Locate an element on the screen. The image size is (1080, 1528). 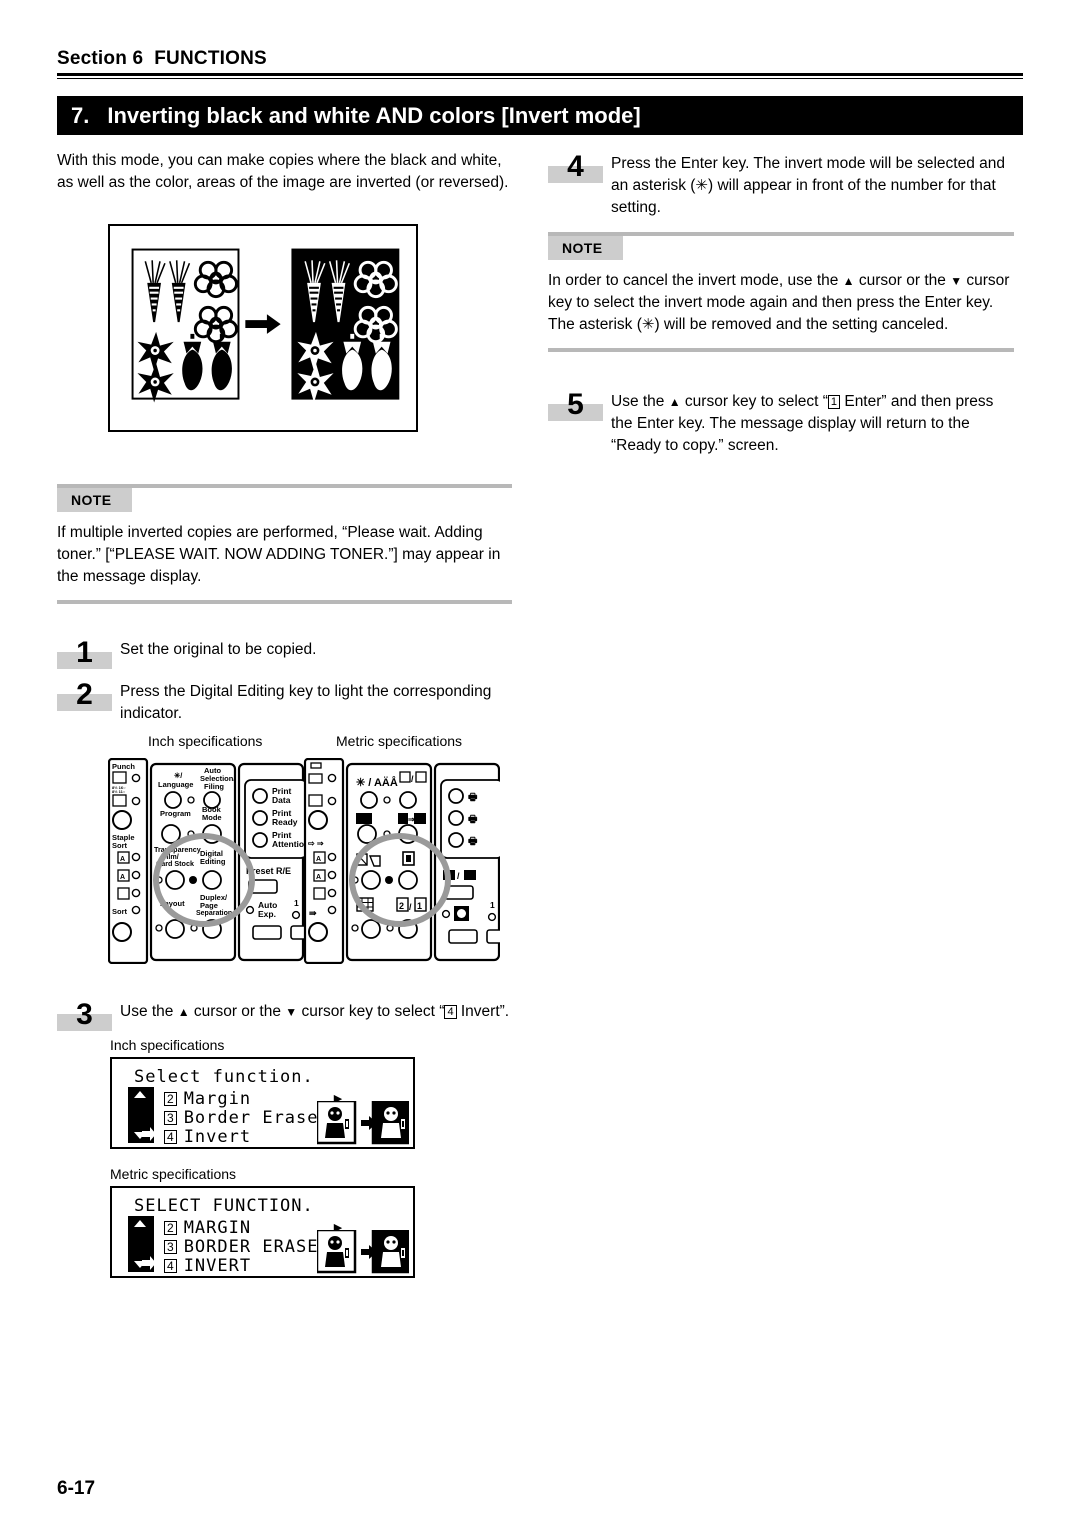
lcd-inch-rows: 2 Margin ▶ 3 Border Erase ▶ 4 Invert is located at coordinates (253, 1117).